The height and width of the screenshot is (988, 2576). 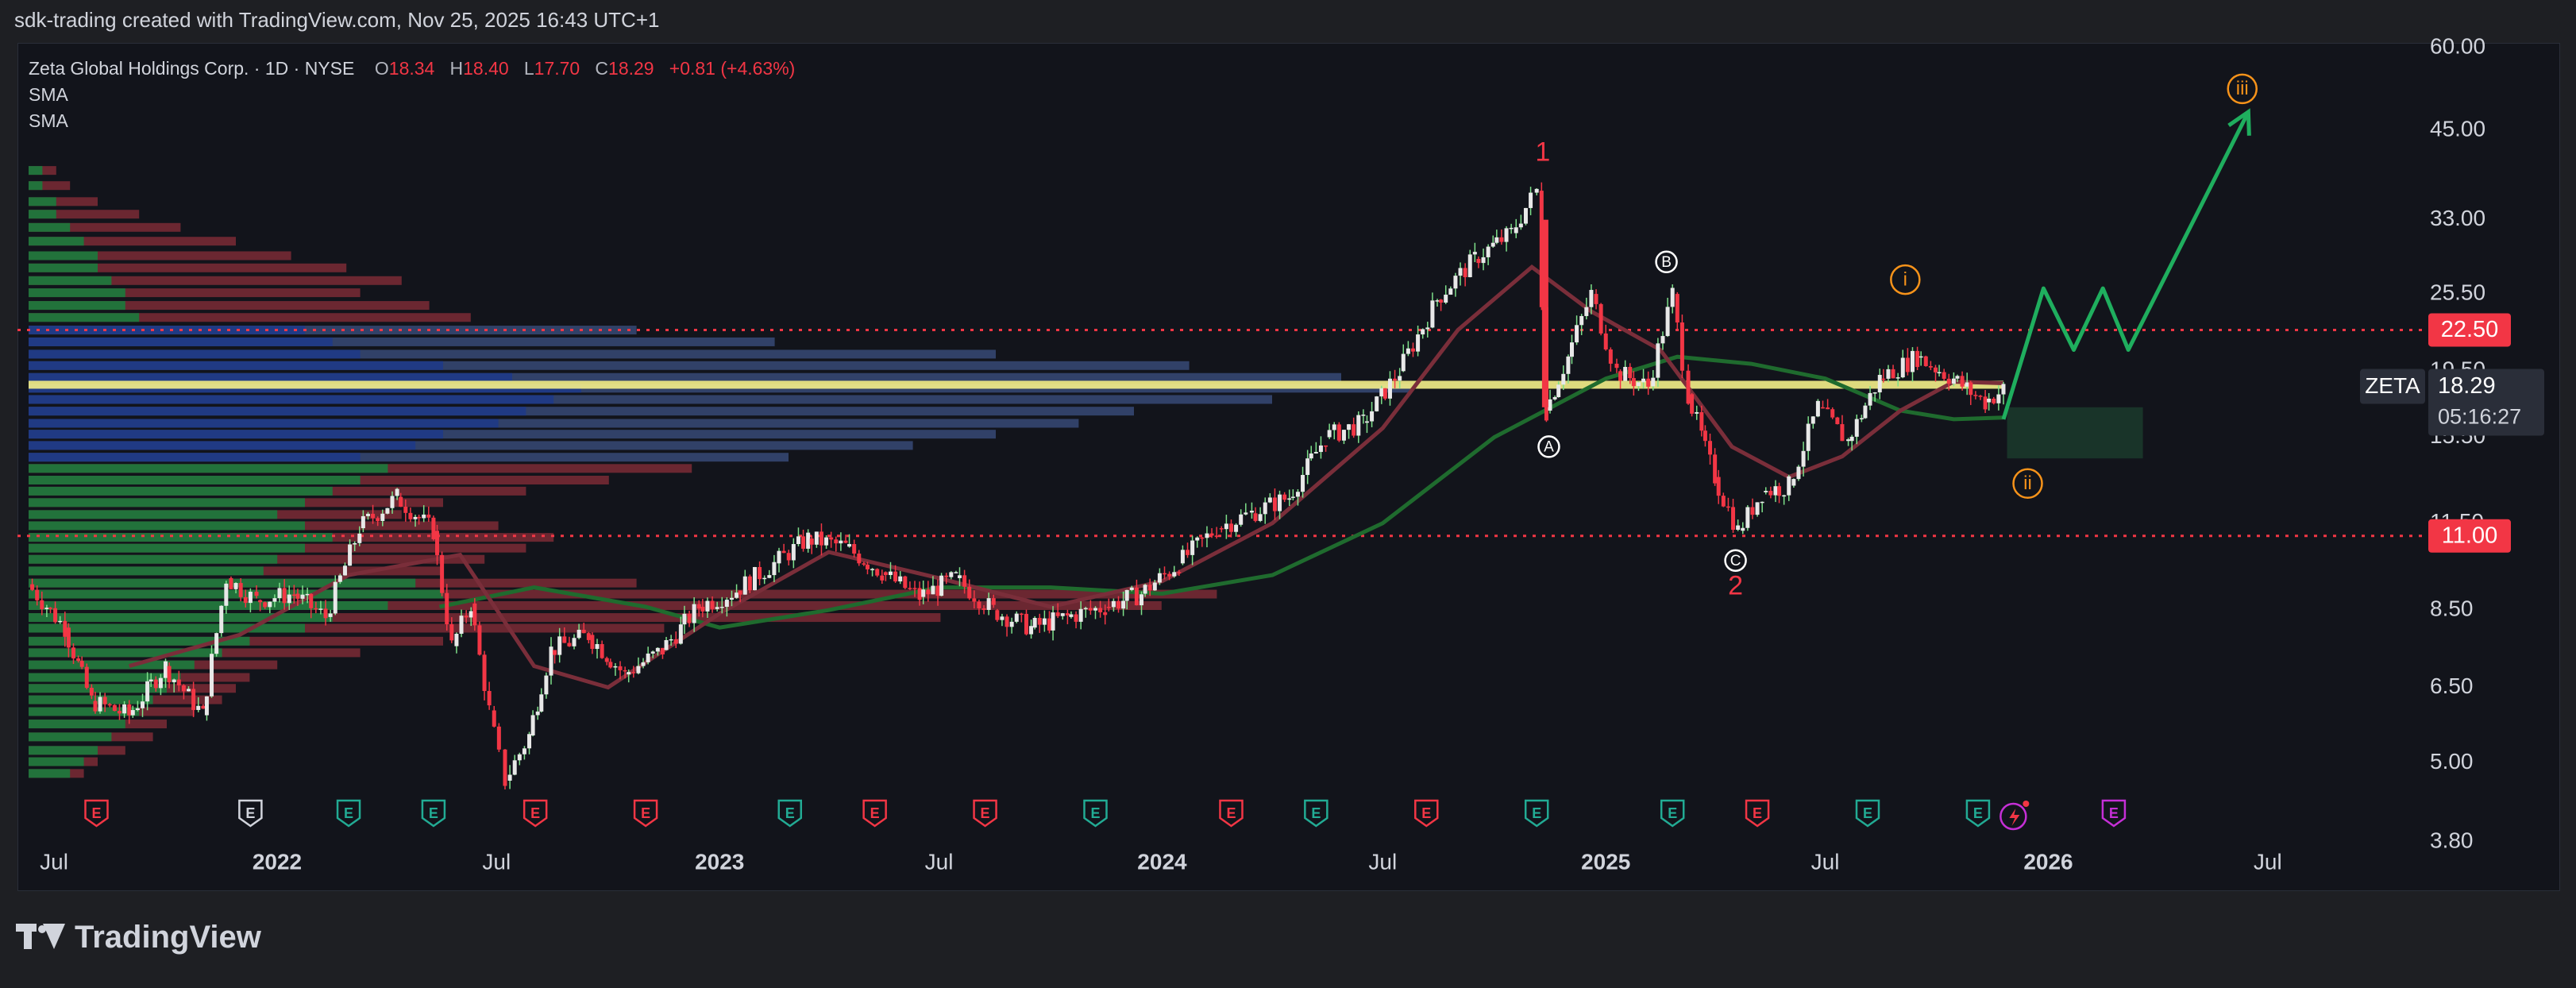 What do you see at coordinates (2457, 218) in the screenshot?
I see `y-tick-label: 33.00` at bounding box center [2457, 218].